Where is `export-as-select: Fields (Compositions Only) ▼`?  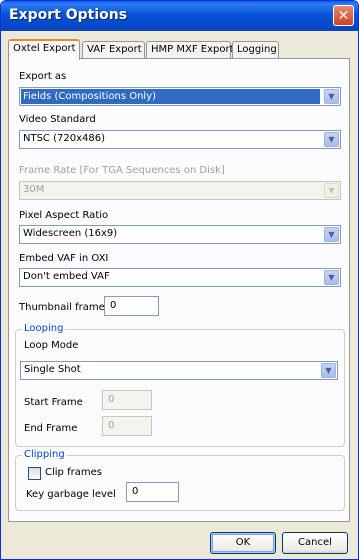
export-as-select: Fields (Compositions Only) ▼ is located at coordinates (180, 96).